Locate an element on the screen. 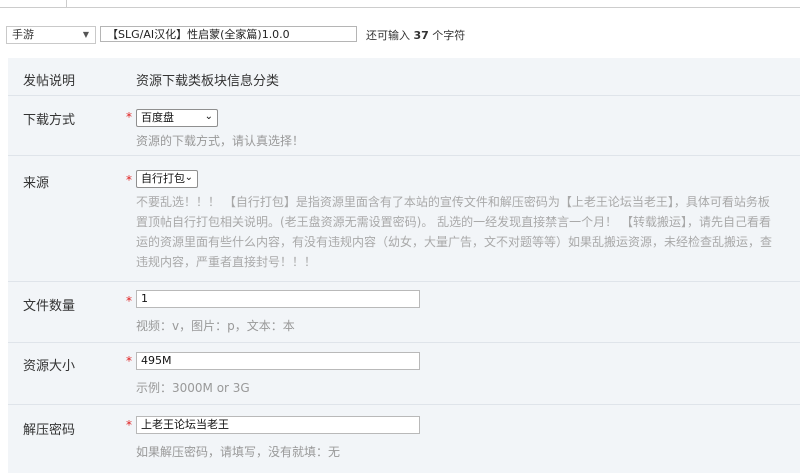 The width and height of the screenshot is (800, 473). title-row: 手游 ▼ 【SLG/AI汉化】性启蒙(全家篇)1.0.0 还可输入 37 个字符 is located at coordinates (400, 35).